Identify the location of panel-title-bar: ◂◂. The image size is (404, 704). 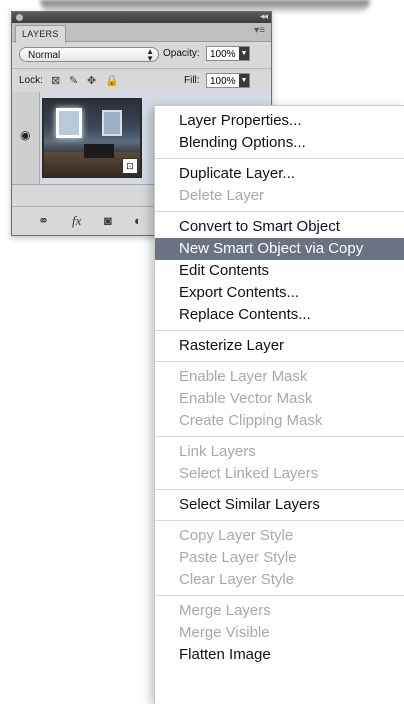
(141, 17).